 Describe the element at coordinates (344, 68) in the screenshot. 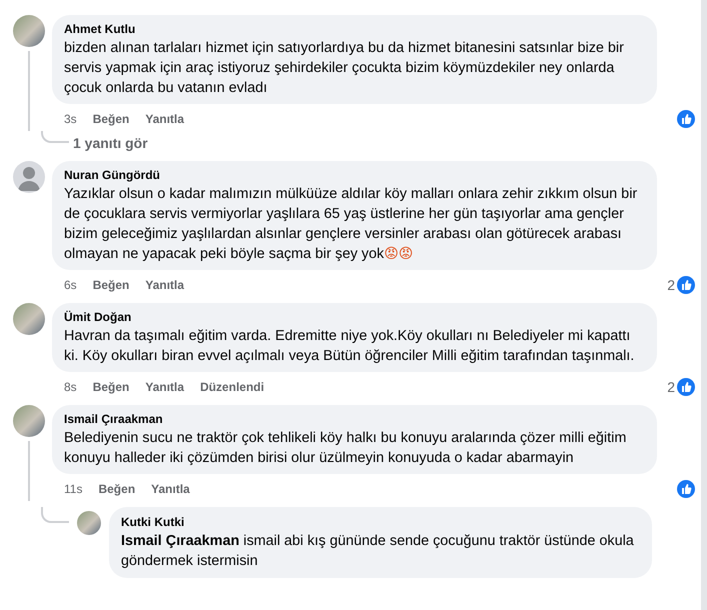

I see `comment-text: bizden alınan tarlaları hizmet için satıyorlardıya bu da hizmet bitanesini satsınlar bize bir servis yapmak için araç istiyoruz şehirdekiler çocukta bizim köymüzdekiler ney onlarda çocuk onlarda bu vatanın evladı` at that location.